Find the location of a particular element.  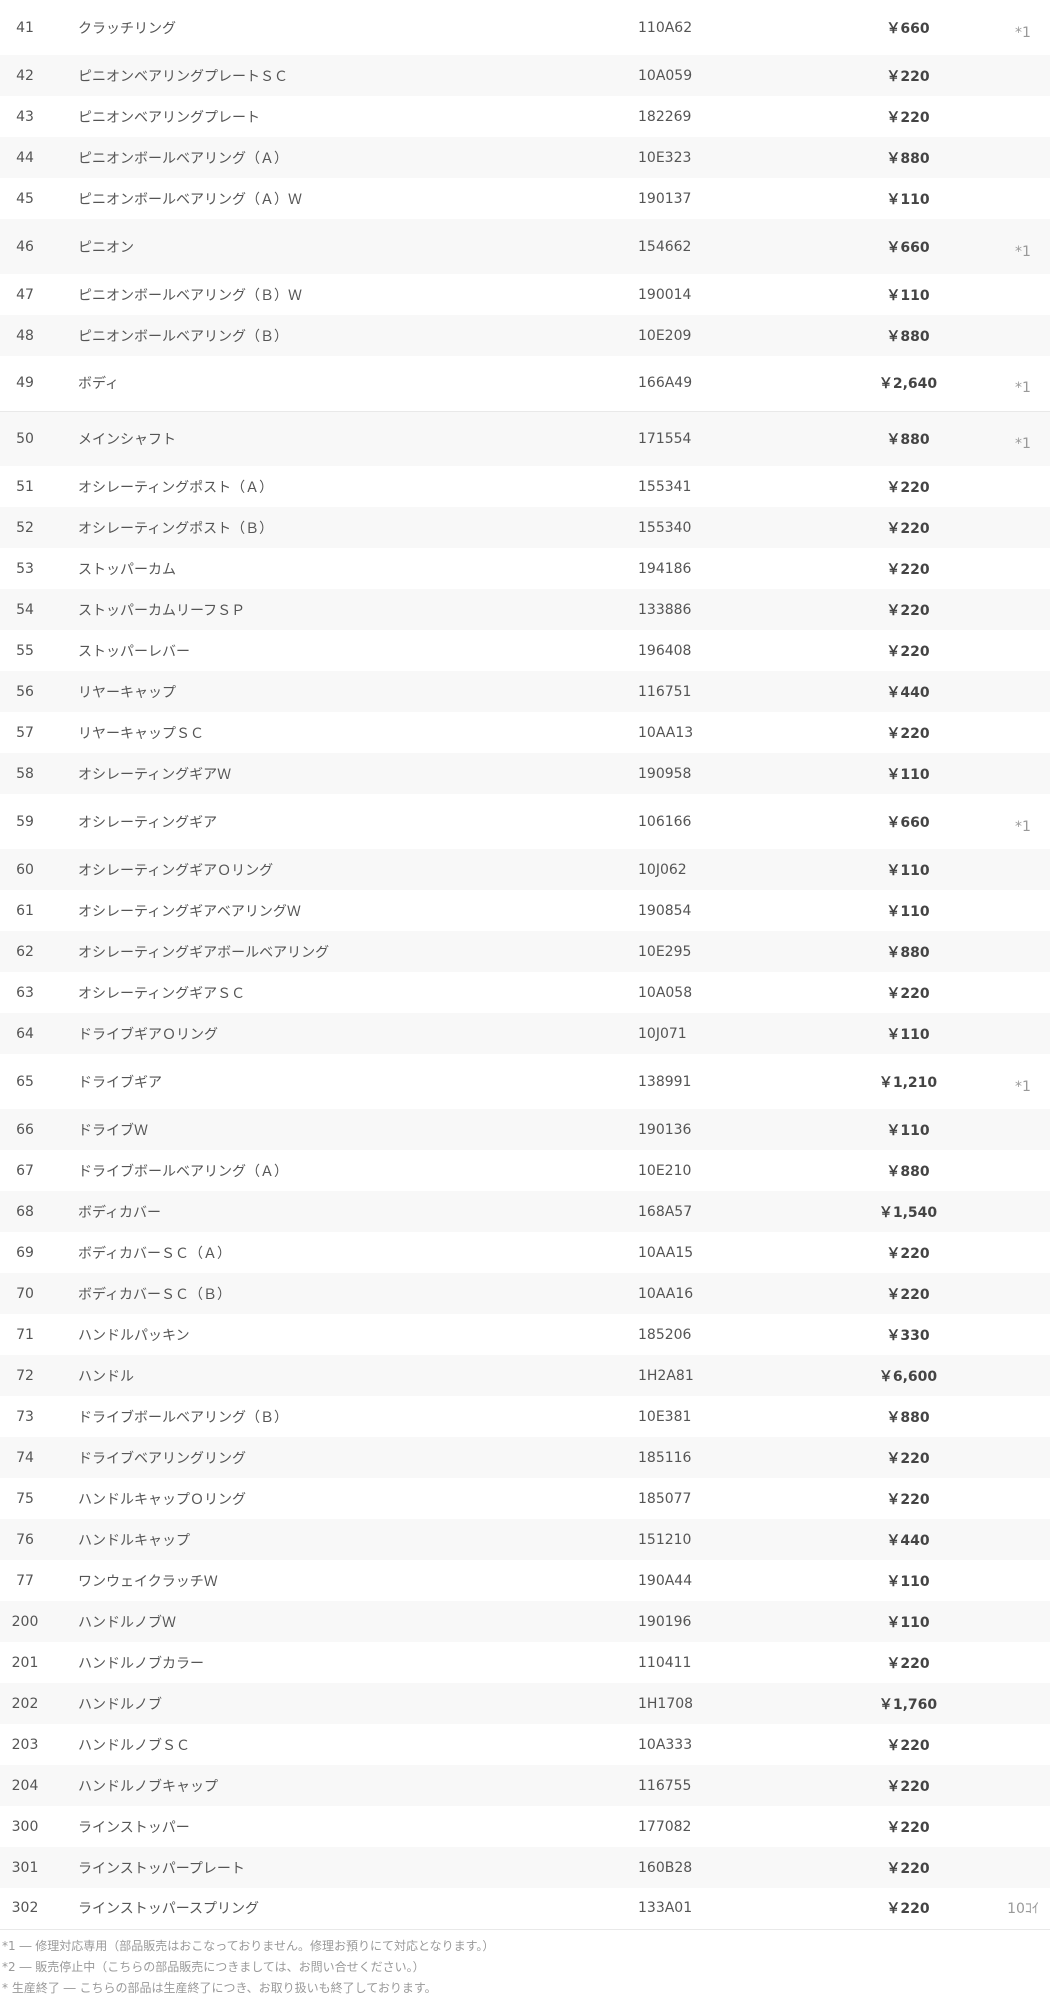

part-price: ￥440 is located at coordinates (908, 692).